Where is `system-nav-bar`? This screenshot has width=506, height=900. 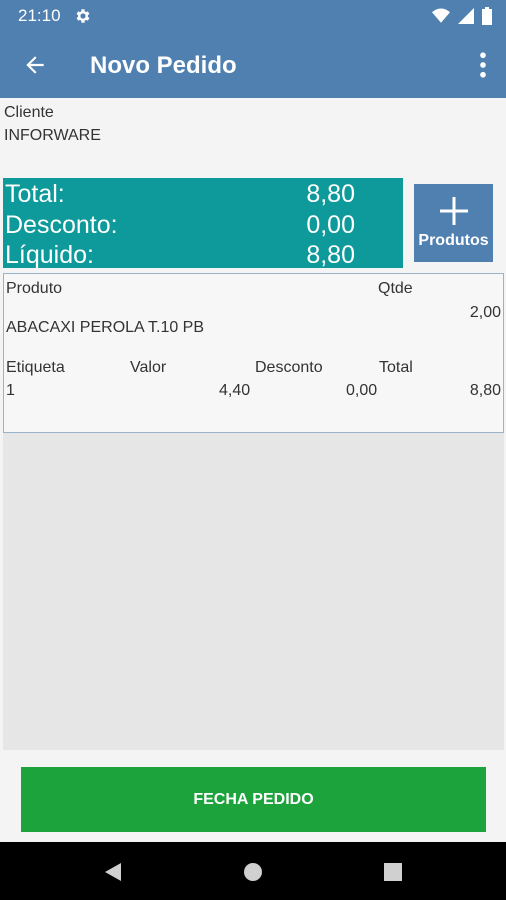
system-nav-bar is located at coordinates (253, 871).